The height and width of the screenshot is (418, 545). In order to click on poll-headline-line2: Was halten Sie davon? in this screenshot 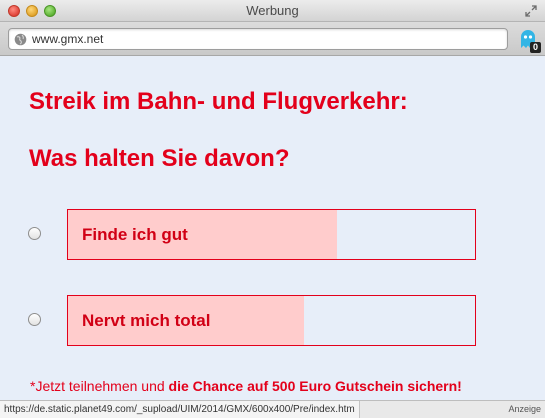, I will do `click(159, 158)`.